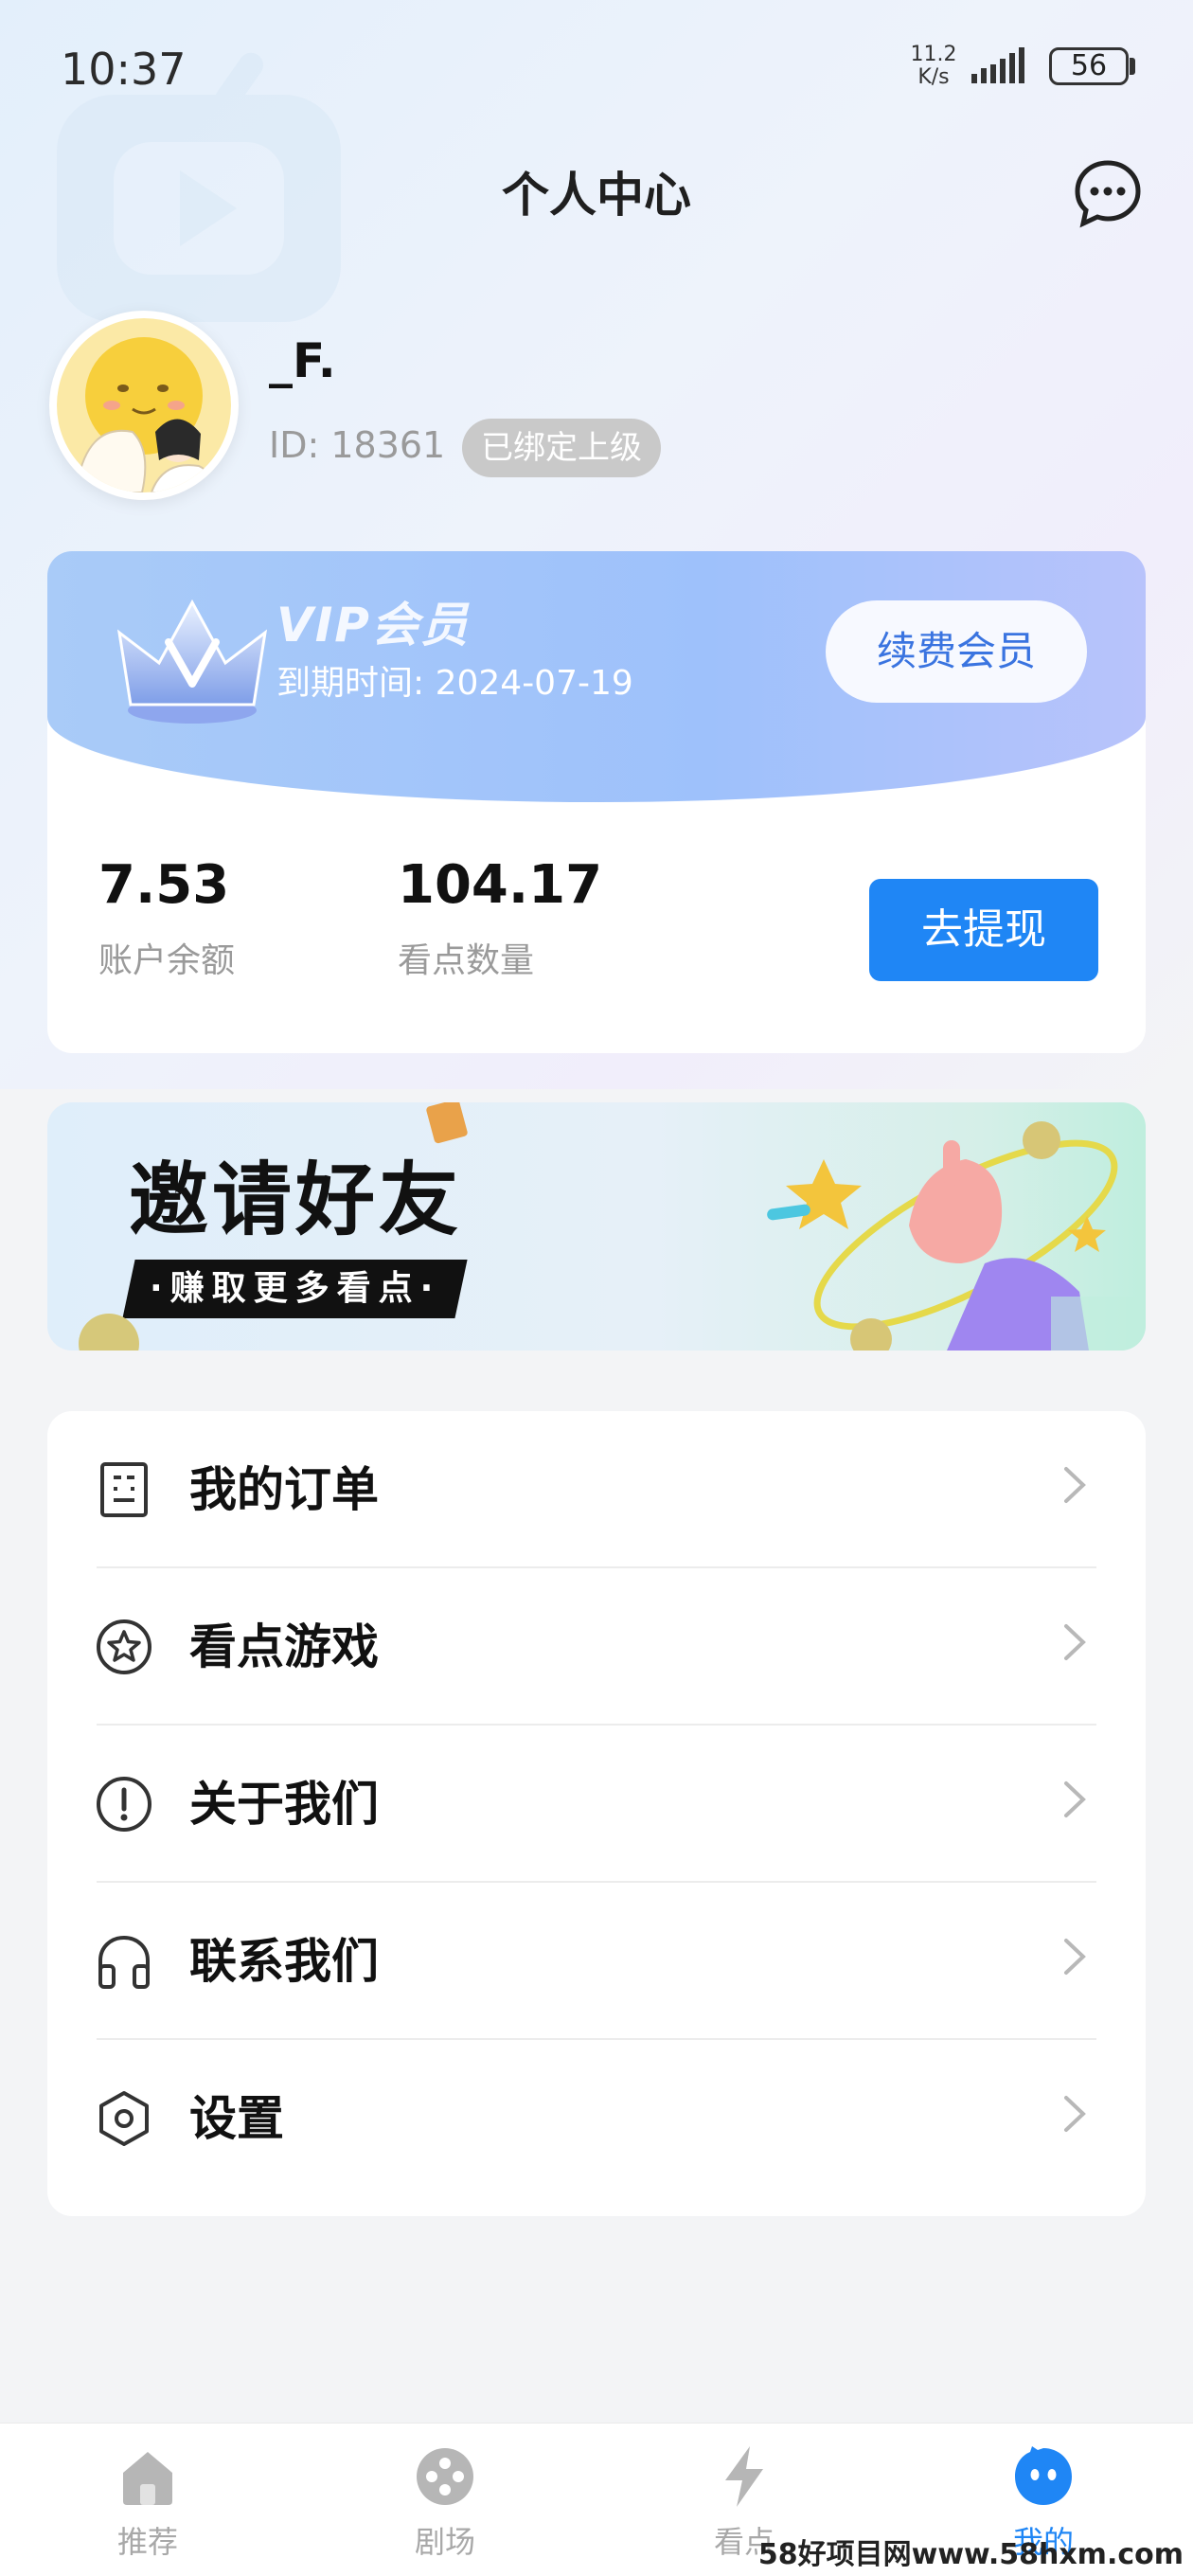 This screenshot has height=2576, width=1193. I want to click on coin-decoration-icon, so click(109, 1332).